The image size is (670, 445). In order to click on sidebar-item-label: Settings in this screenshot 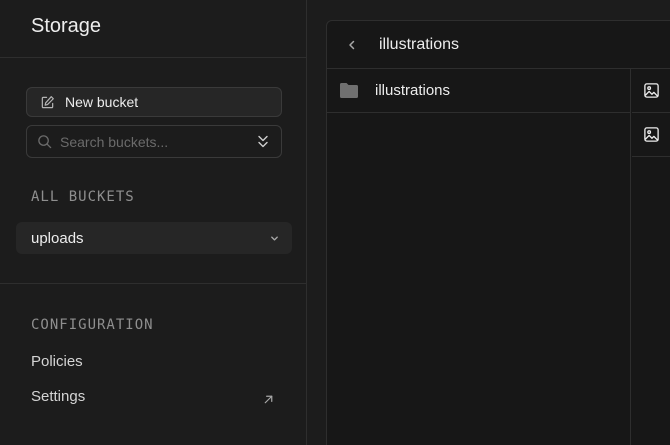, I will do `click(58, 396)`.